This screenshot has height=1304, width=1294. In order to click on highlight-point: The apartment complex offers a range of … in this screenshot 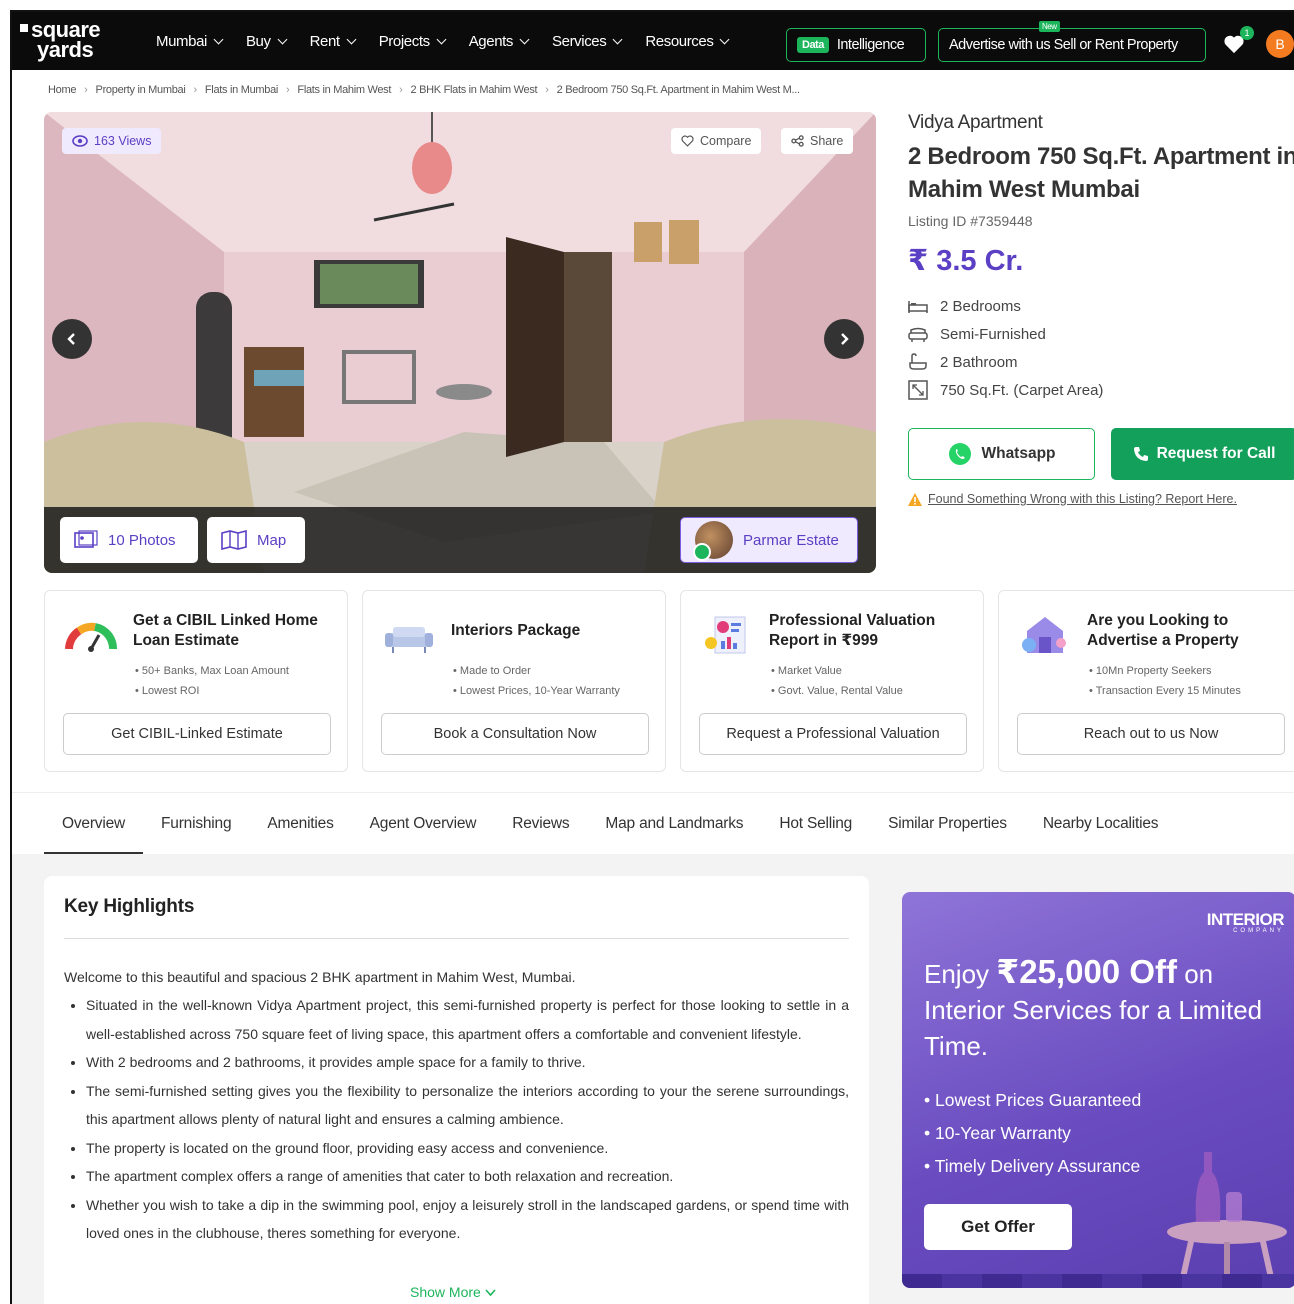, I will do `click(467, 1176)`.